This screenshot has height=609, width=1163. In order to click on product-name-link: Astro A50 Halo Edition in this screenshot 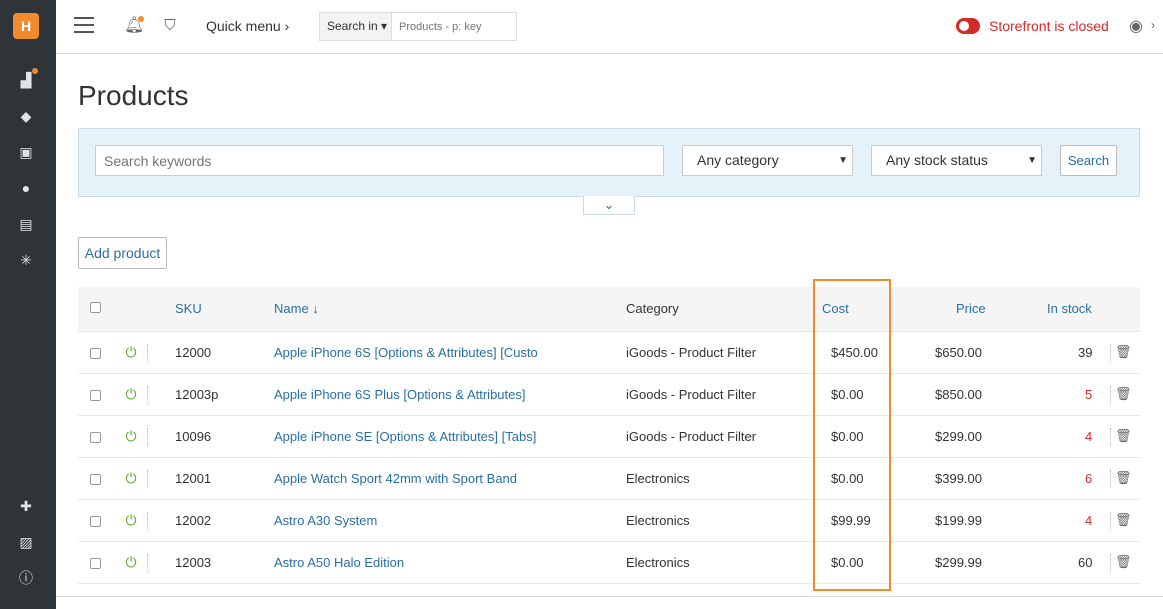, I will do `click(339, 562)`.